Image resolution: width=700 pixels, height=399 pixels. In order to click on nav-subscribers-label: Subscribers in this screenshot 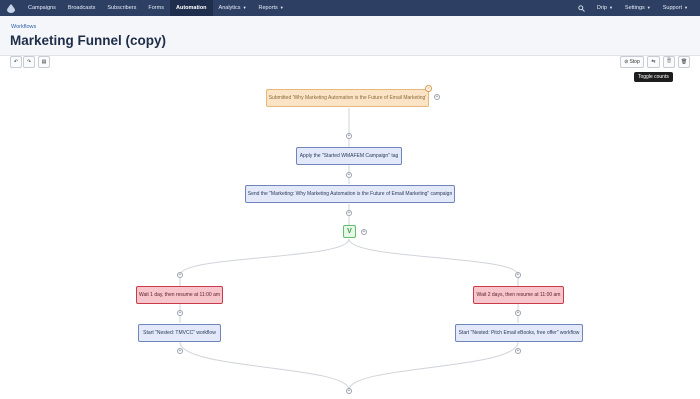, I will do `click(122, 8)`.